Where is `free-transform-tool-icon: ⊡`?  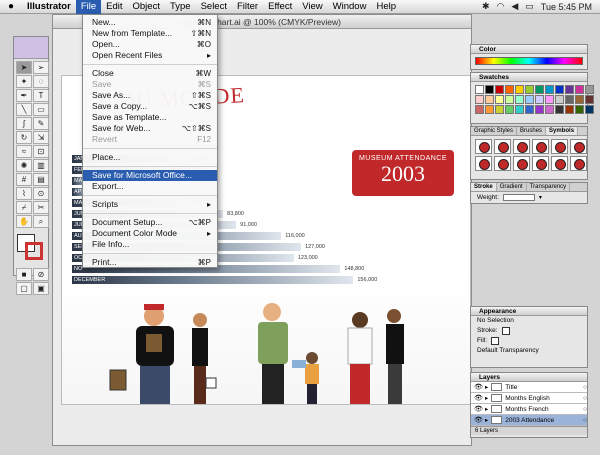 free-transform-tool-icon: ⊡ is located at coordinates (41, 151).